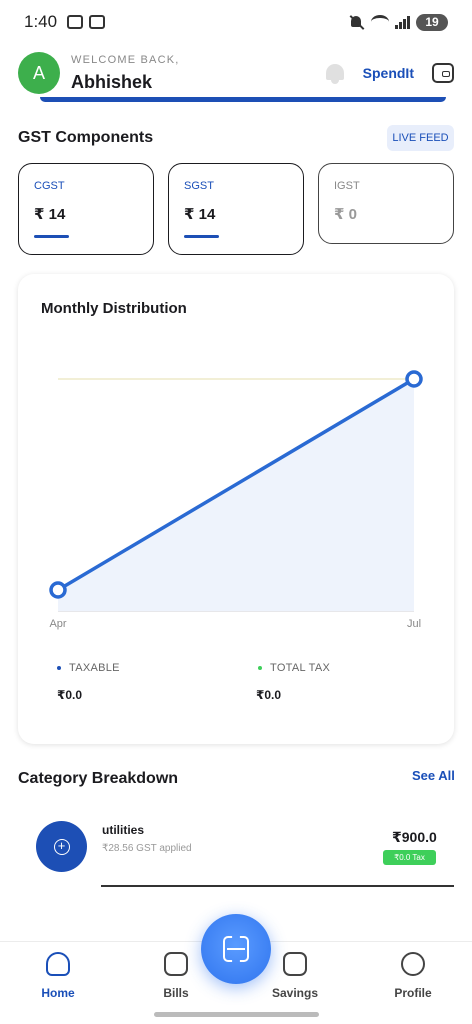 This screenshot has height=1024, width=472. I want to click on status-time: 1:40, so click(41, 21).